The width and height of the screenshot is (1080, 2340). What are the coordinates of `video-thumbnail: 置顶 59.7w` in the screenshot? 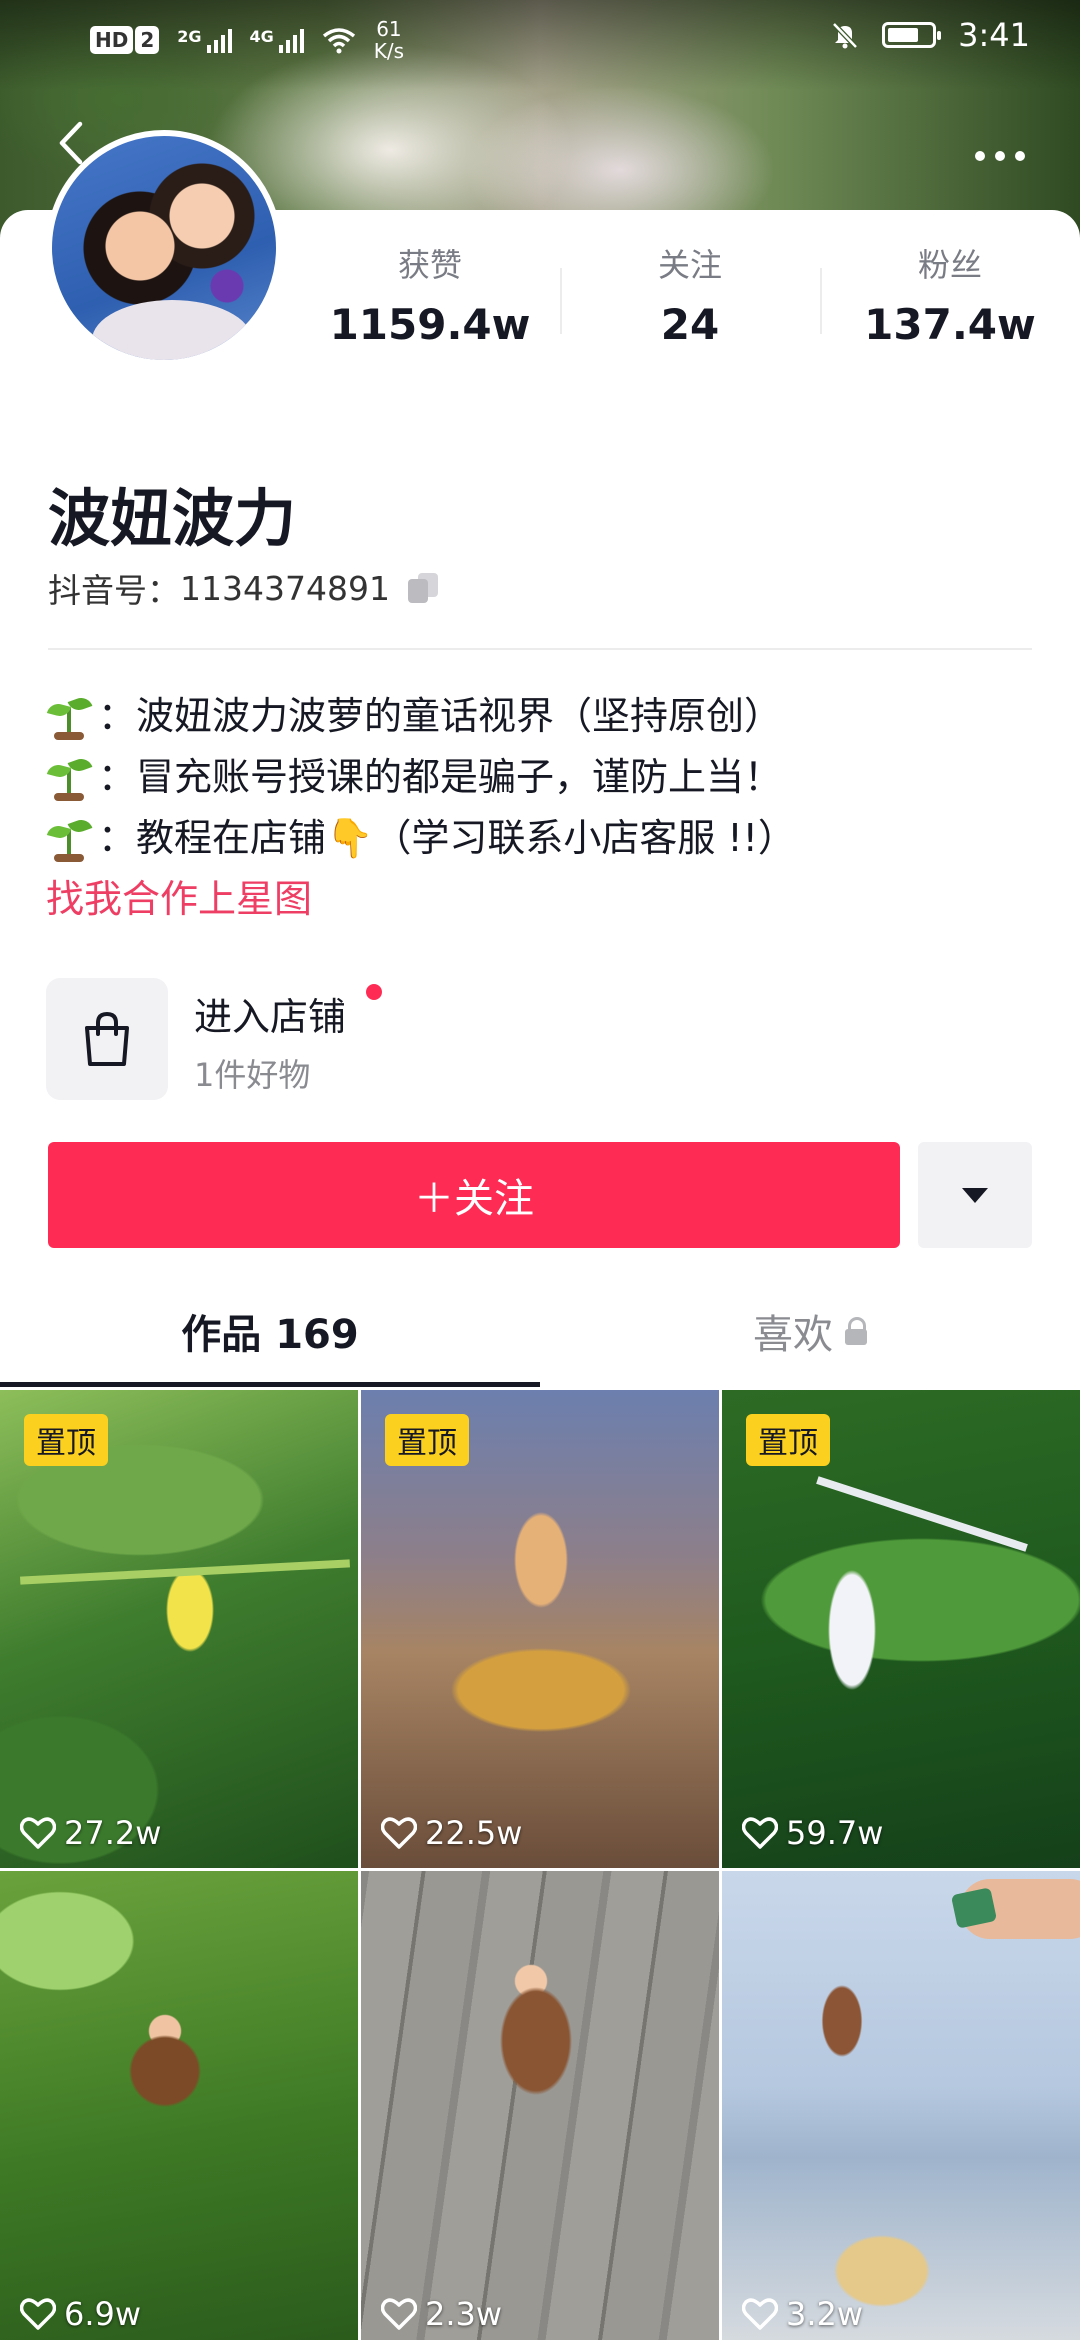 It's located at (901, 1629).